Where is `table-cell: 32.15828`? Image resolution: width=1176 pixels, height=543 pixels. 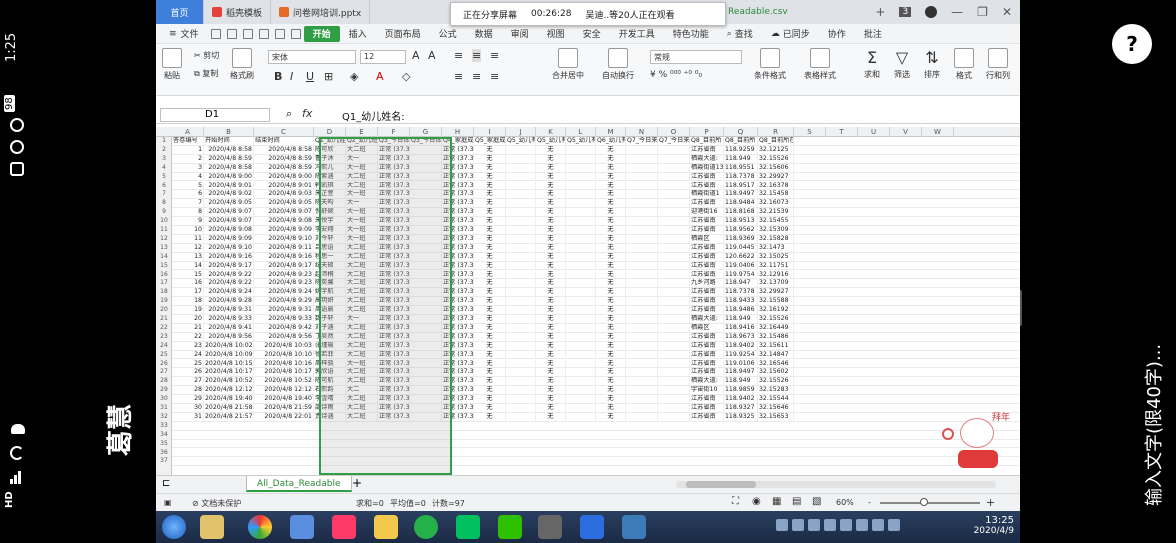
table-cell: 32.15828 is located at coordinates (776, 239).